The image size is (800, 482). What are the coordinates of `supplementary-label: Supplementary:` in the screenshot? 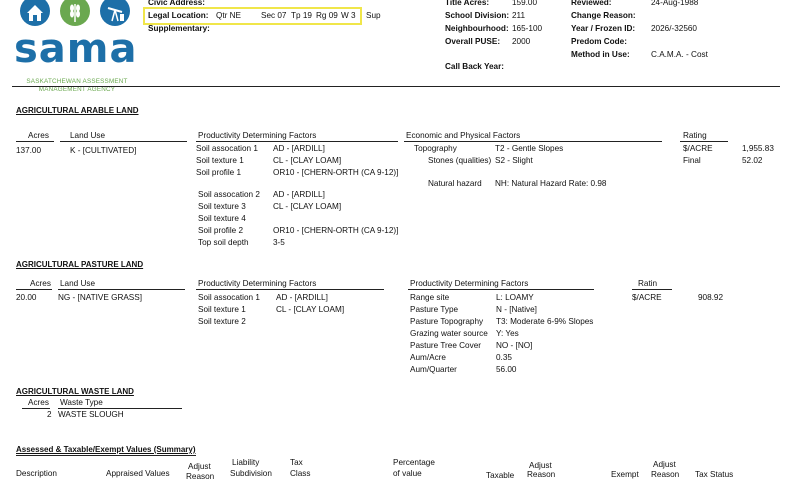 It's located at (179, 28).